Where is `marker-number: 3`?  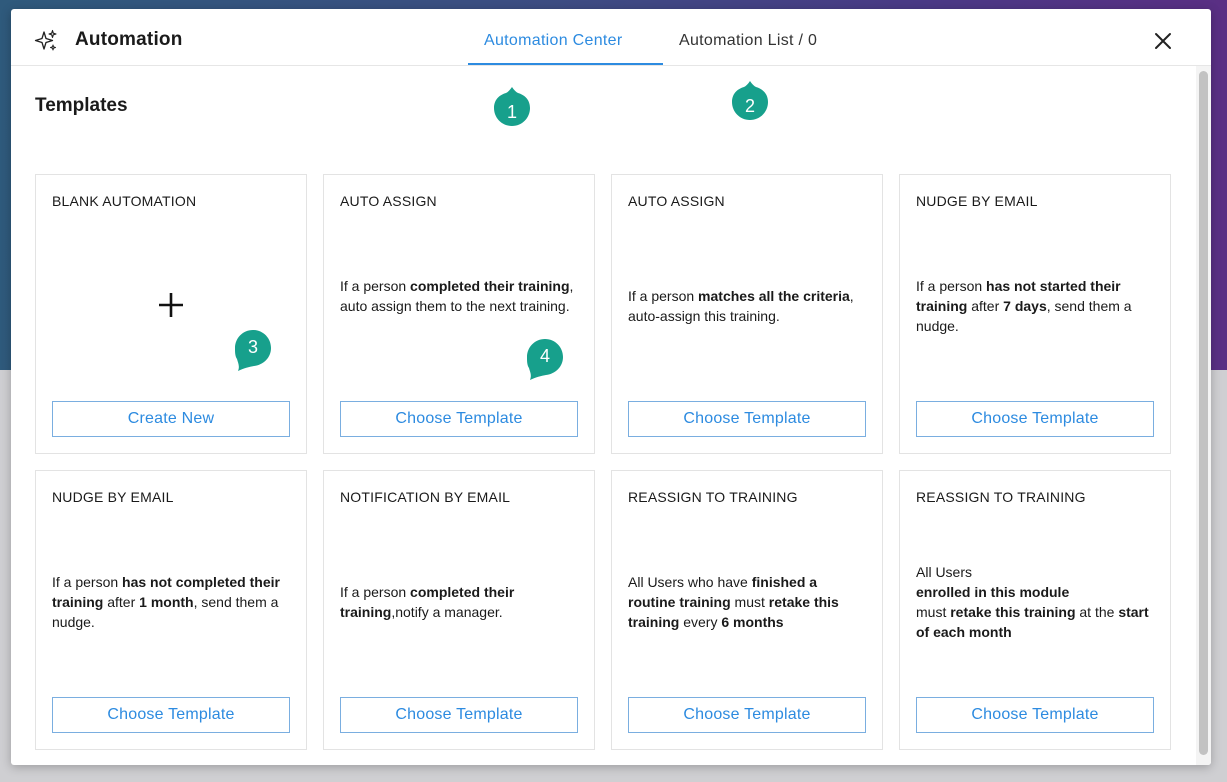
marker-number: 3 is located at coordinates (252, 347).